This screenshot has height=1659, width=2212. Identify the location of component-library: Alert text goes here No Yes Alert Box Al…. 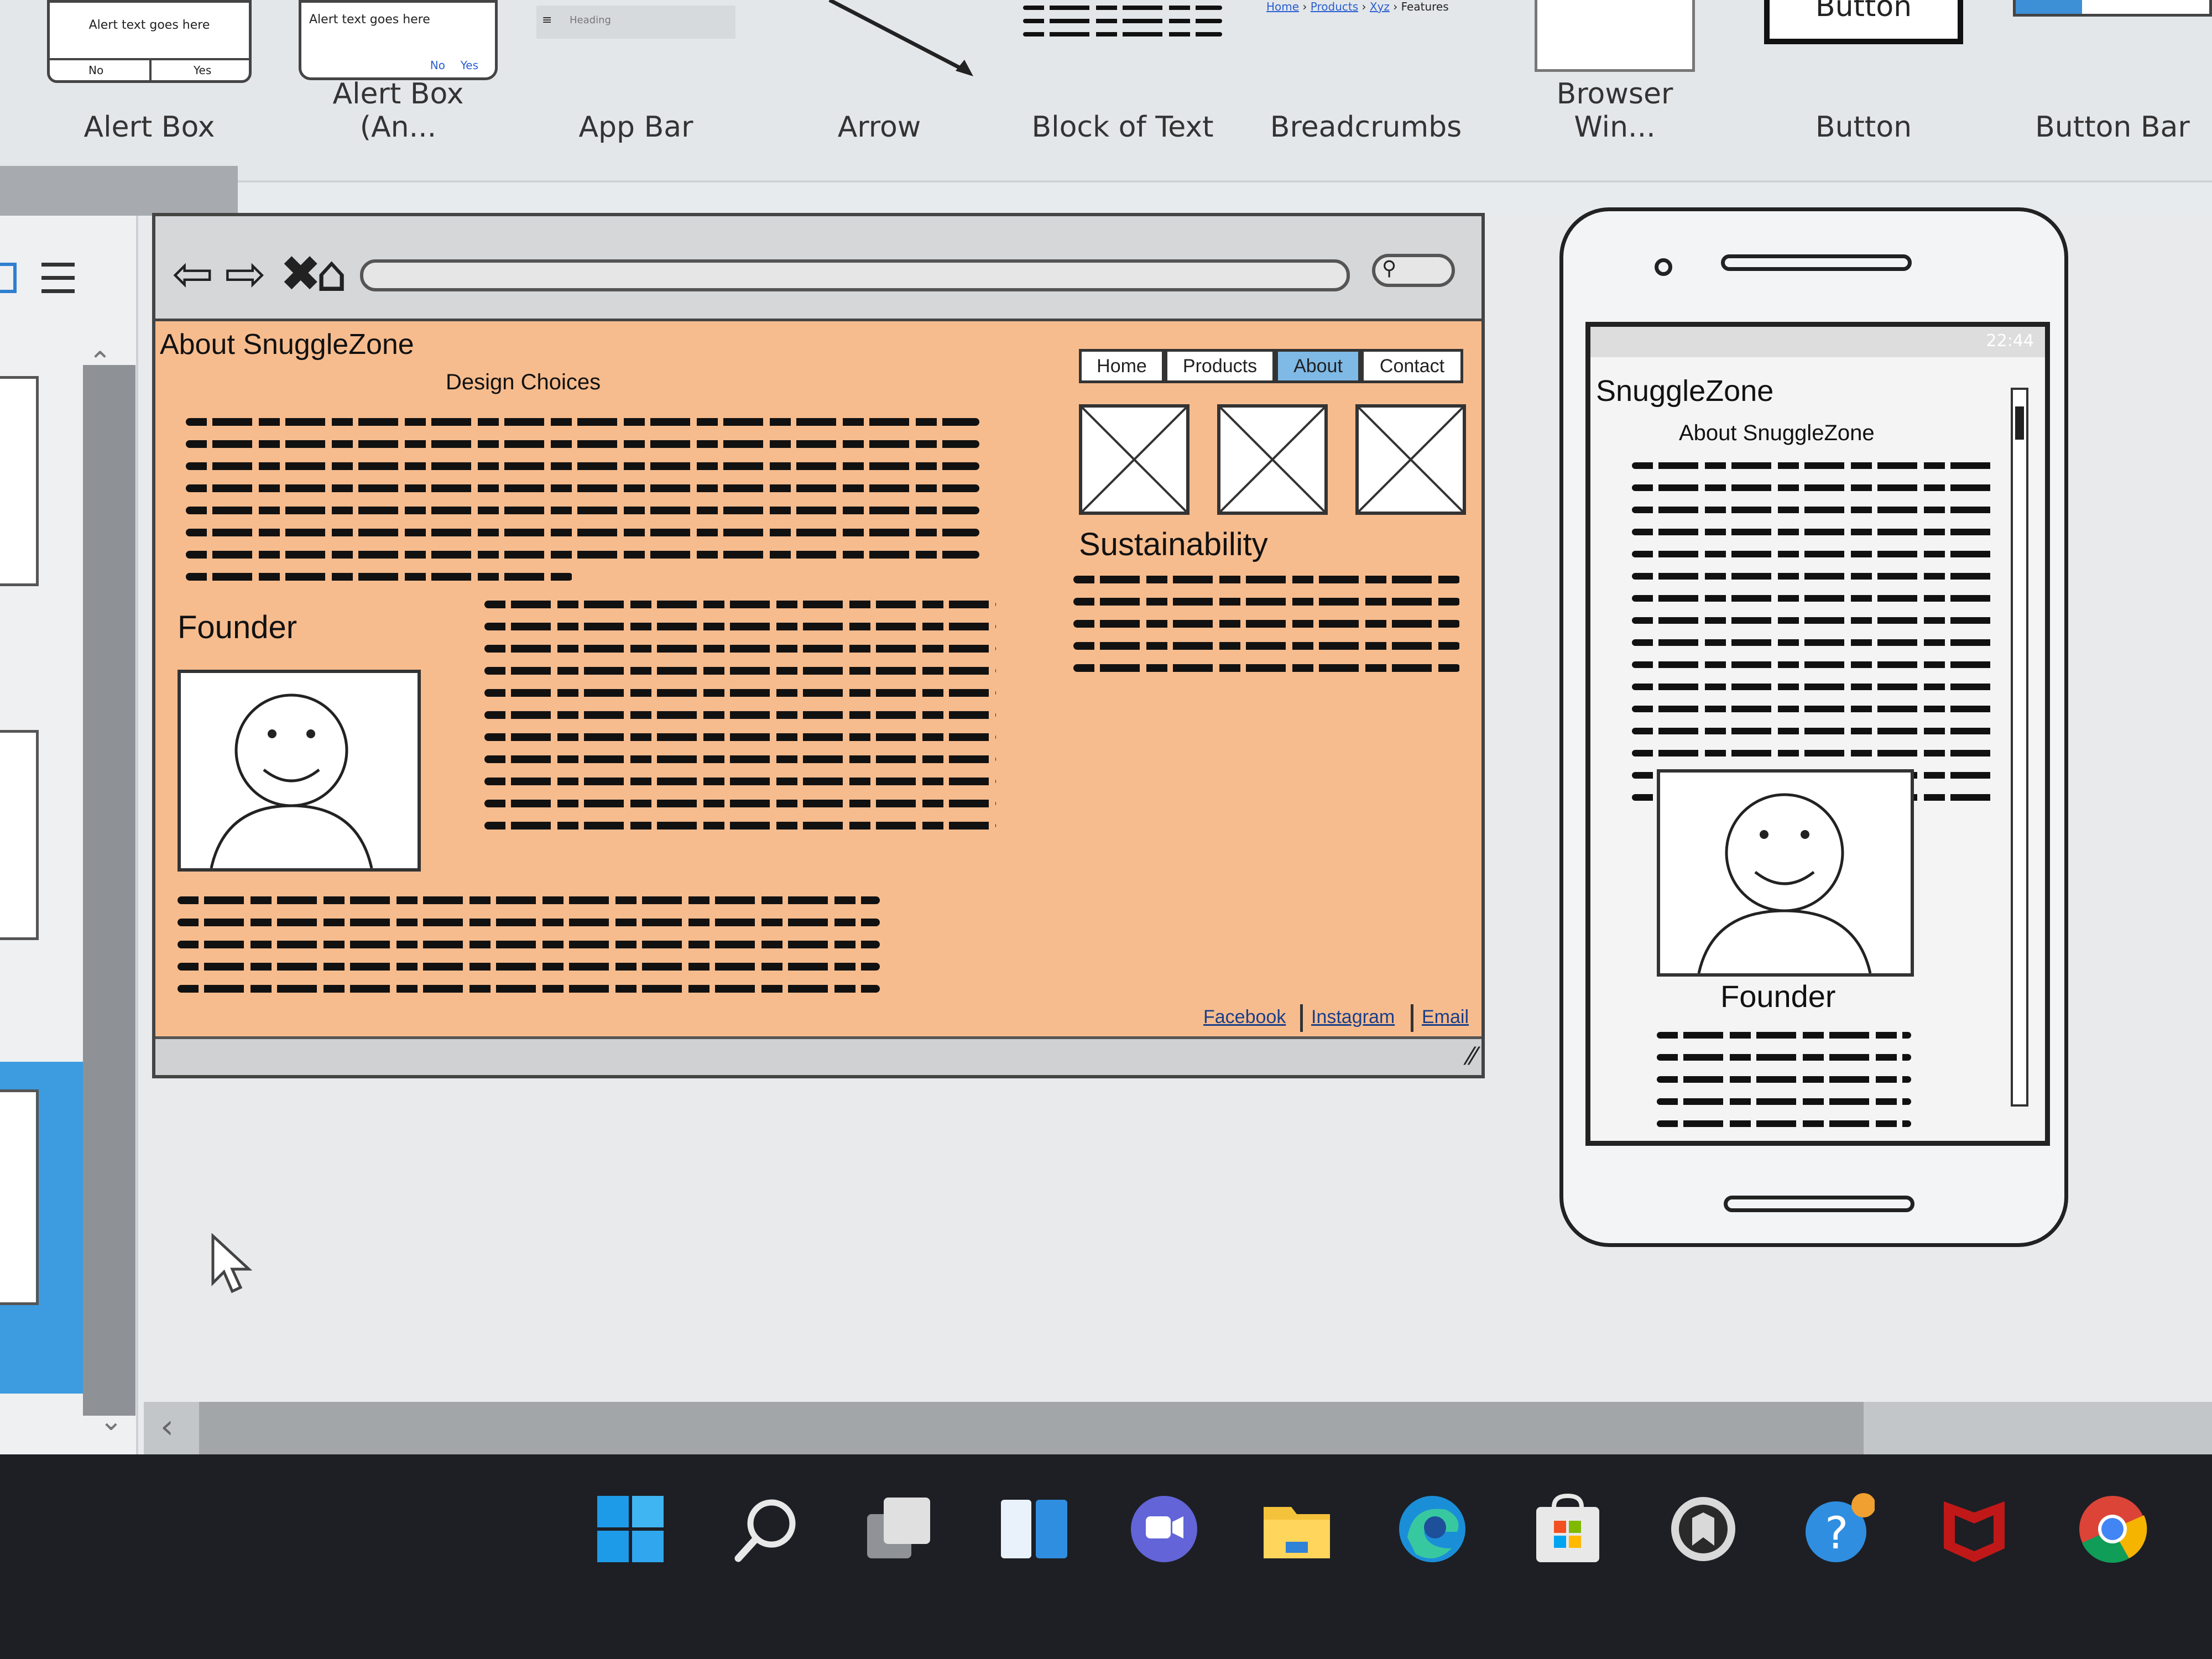
(1106, 91).